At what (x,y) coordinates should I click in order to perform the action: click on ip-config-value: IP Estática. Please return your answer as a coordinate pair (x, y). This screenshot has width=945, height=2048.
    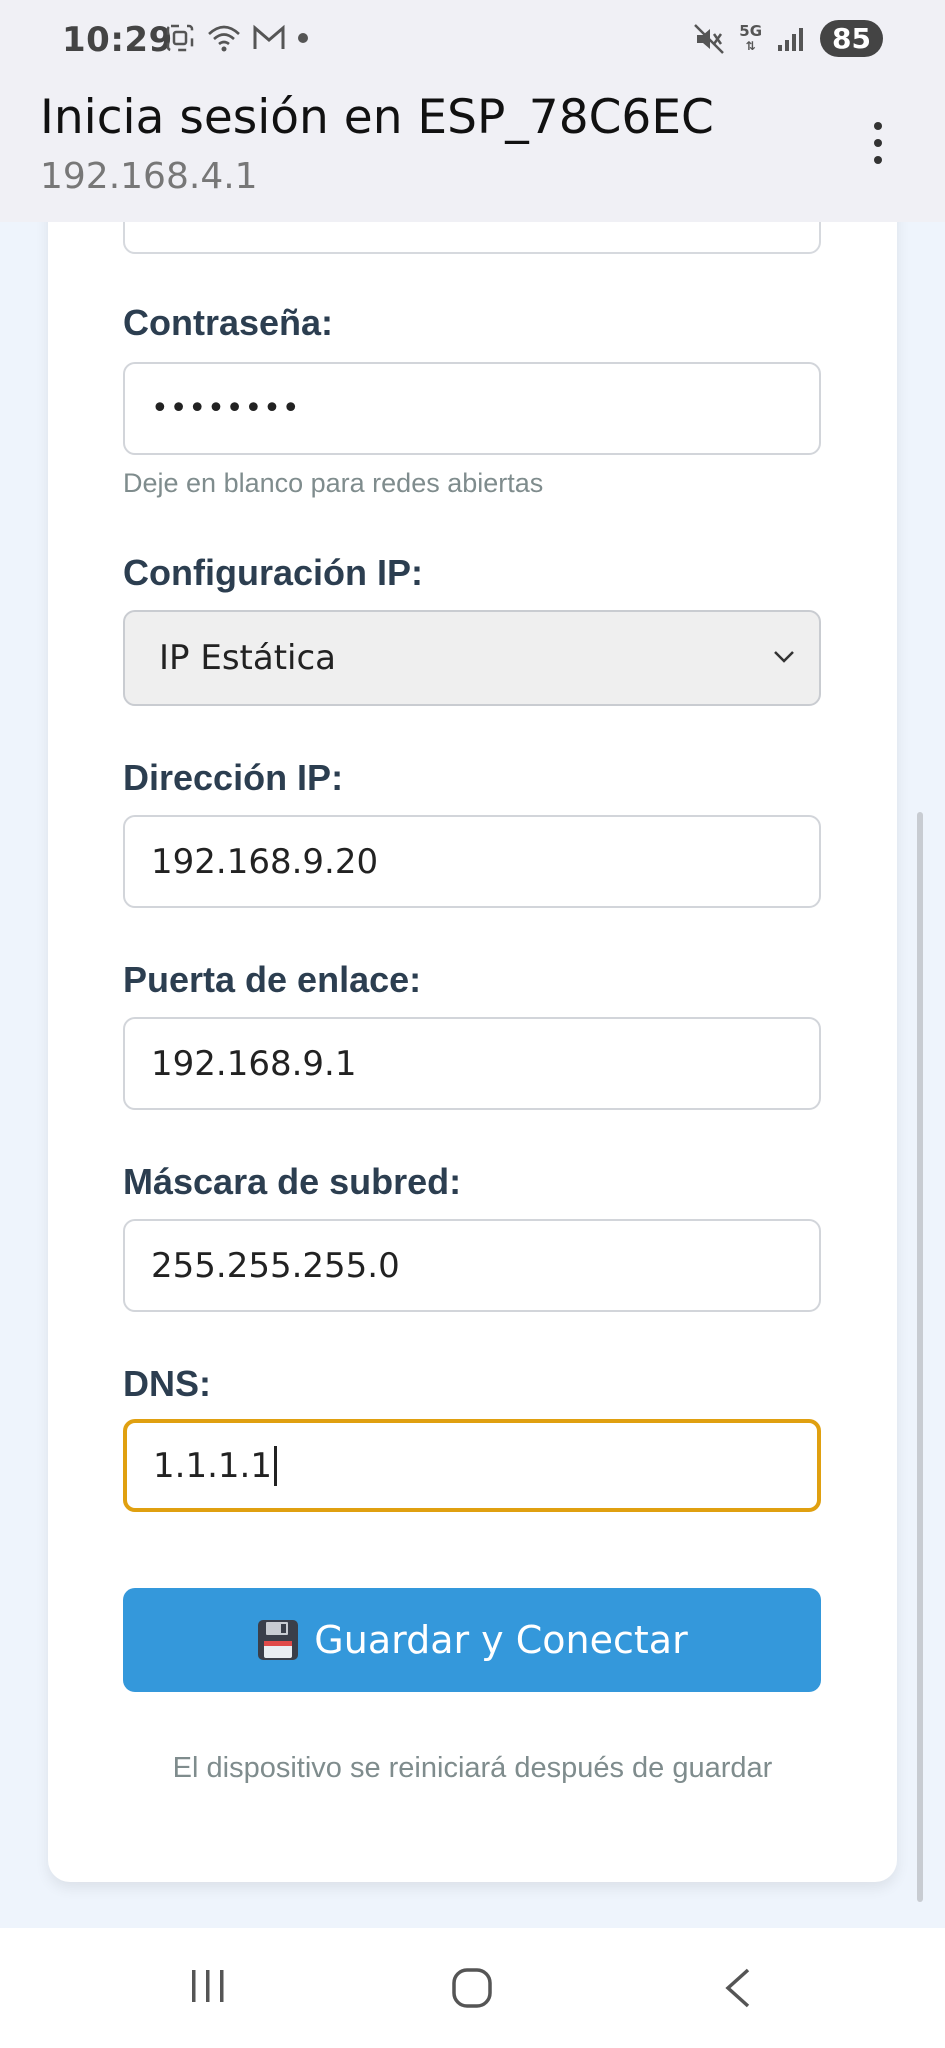
    Looking at the image, I should click on (248, 658).